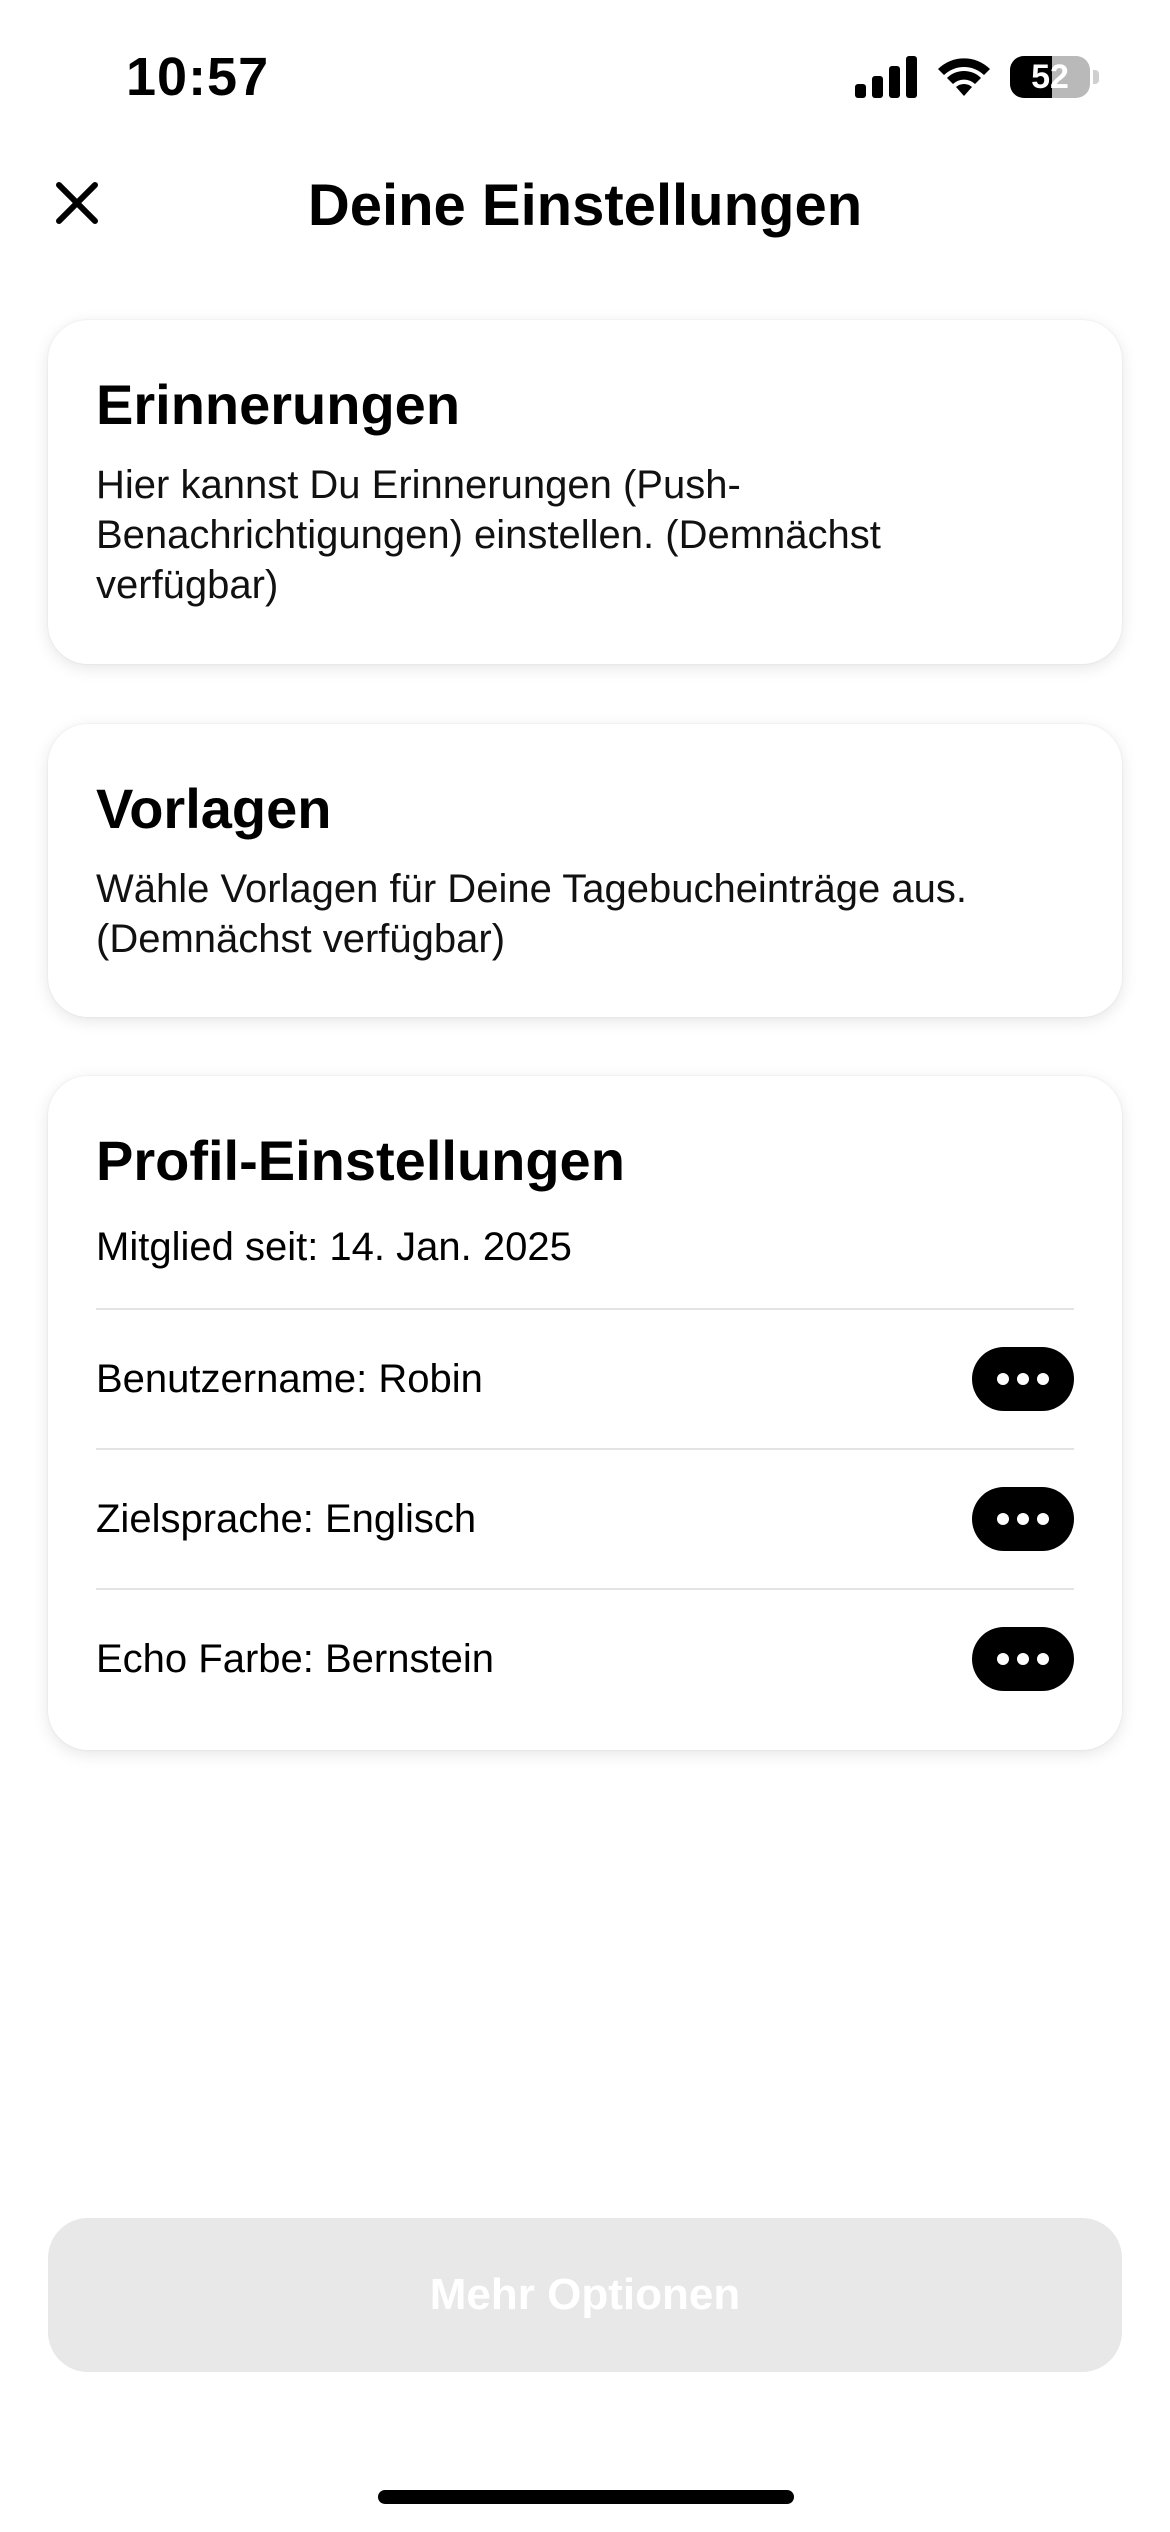  Describe the element at coordinates (585, 1379) in the screenshot. I see `username-row: Benutzername: Robin` at that location.